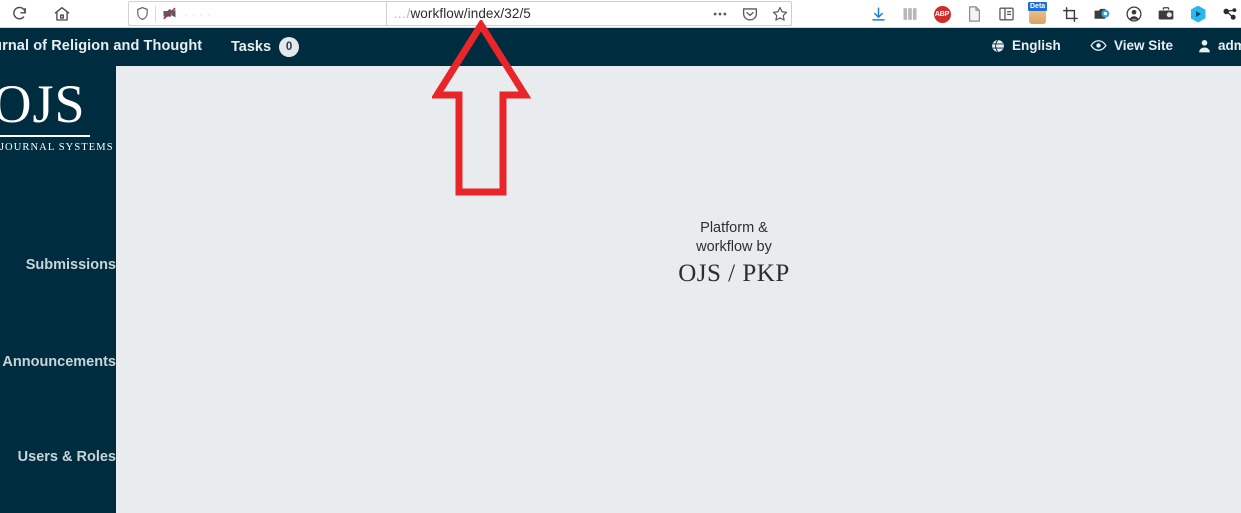 This screenshot has width=1241, height=513. What do you see at coordinates (734, 273) in the screenshot?
I see `platform-credit-brand: OJS / PKP` at bounding box center [734, 273].